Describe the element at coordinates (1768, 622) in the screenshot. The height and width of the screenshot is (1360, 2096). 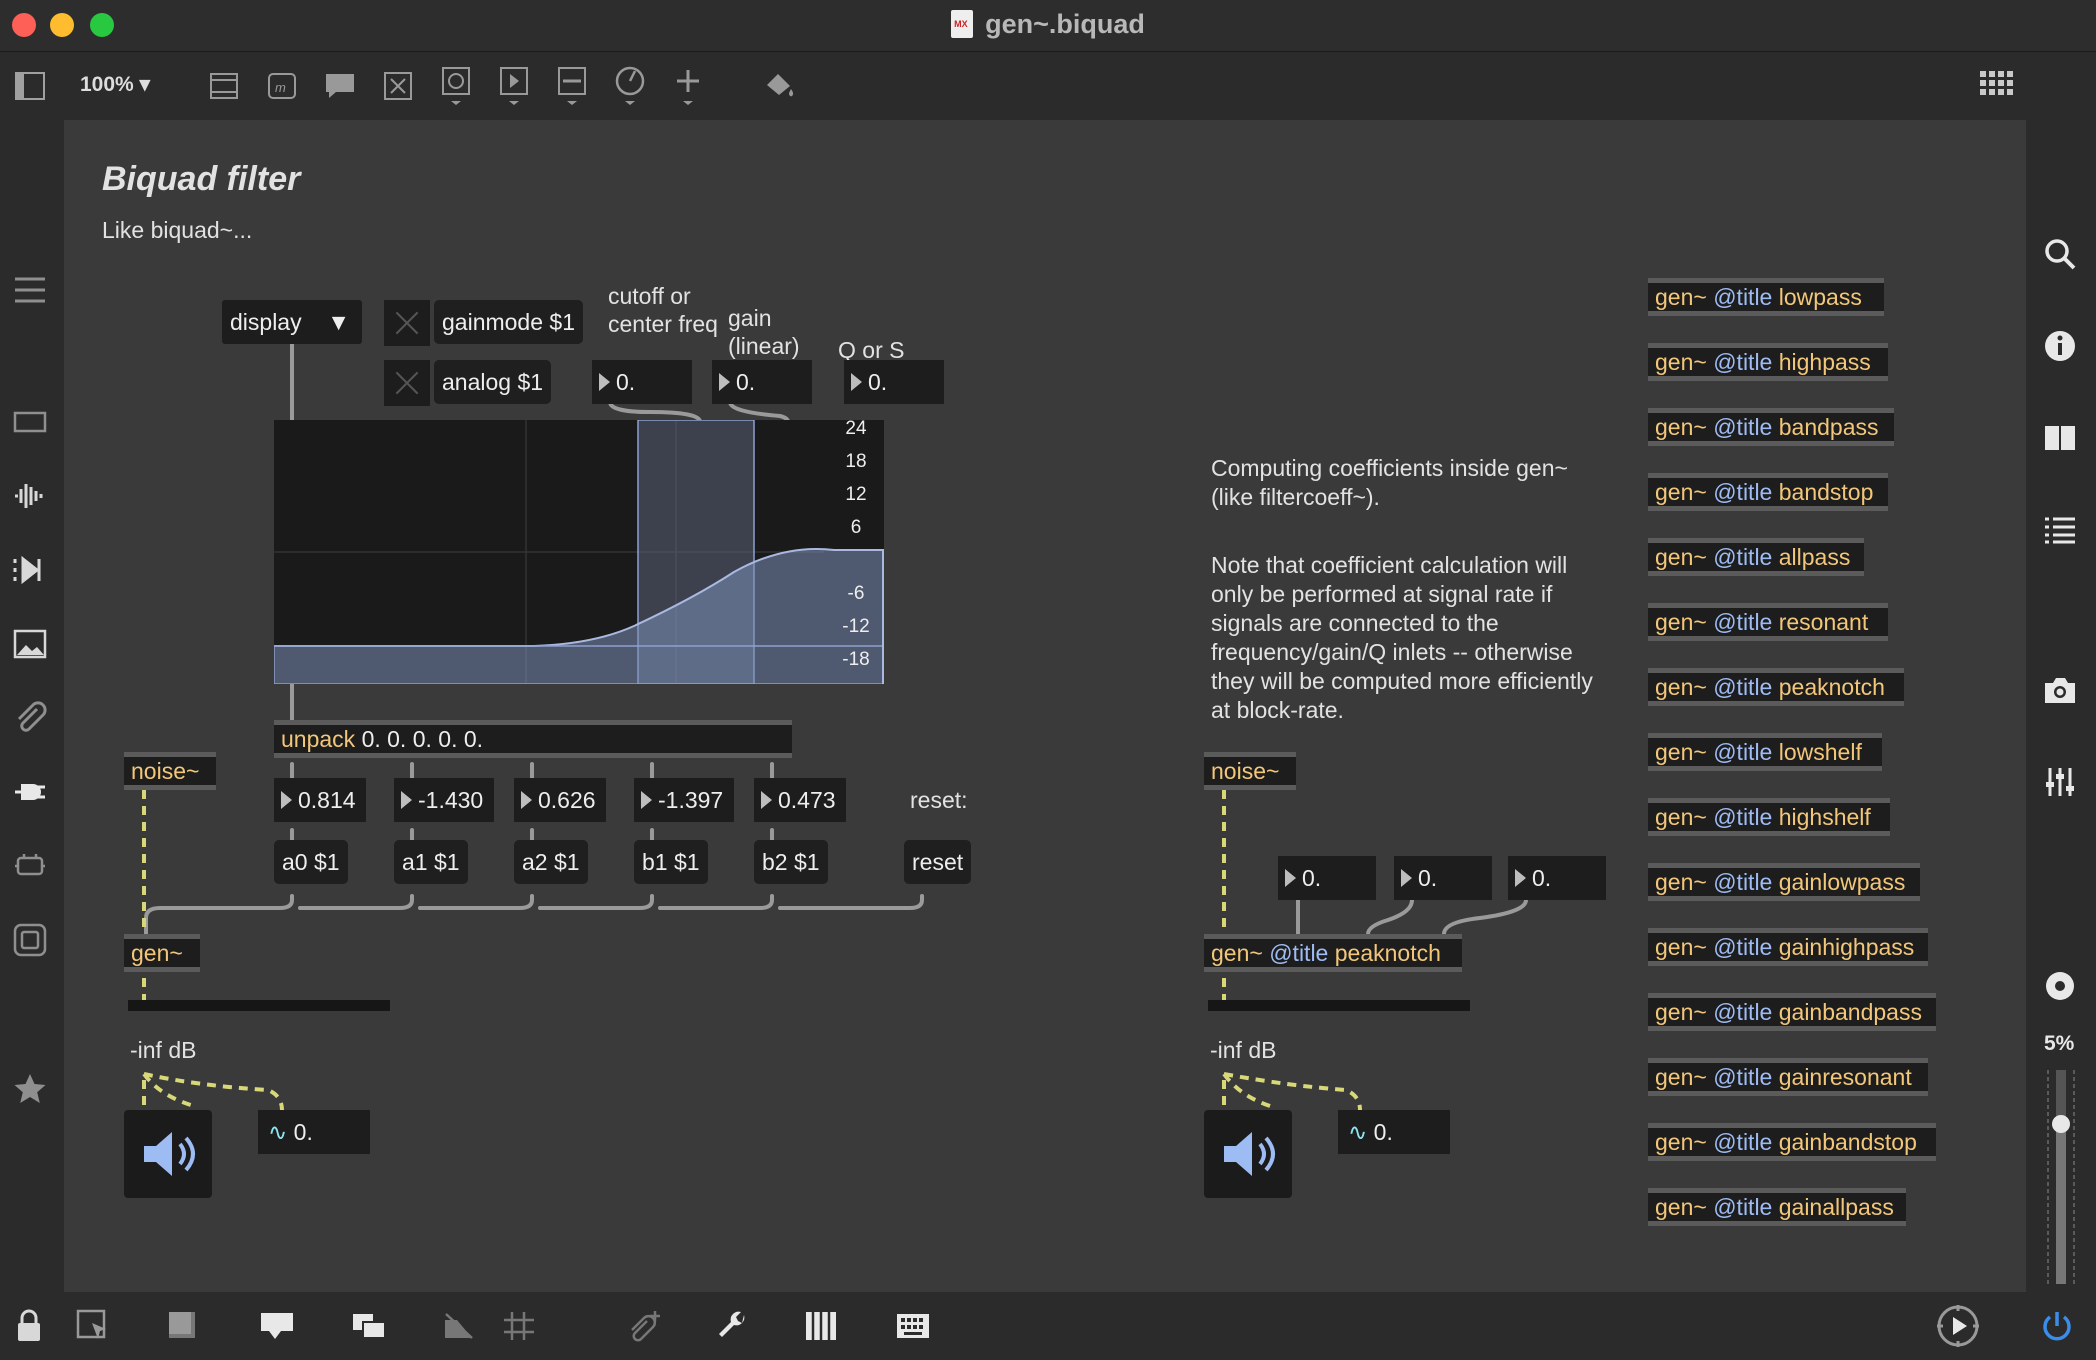
I see `gen-title-resonant-object: gen~ @title resonant` at that location.